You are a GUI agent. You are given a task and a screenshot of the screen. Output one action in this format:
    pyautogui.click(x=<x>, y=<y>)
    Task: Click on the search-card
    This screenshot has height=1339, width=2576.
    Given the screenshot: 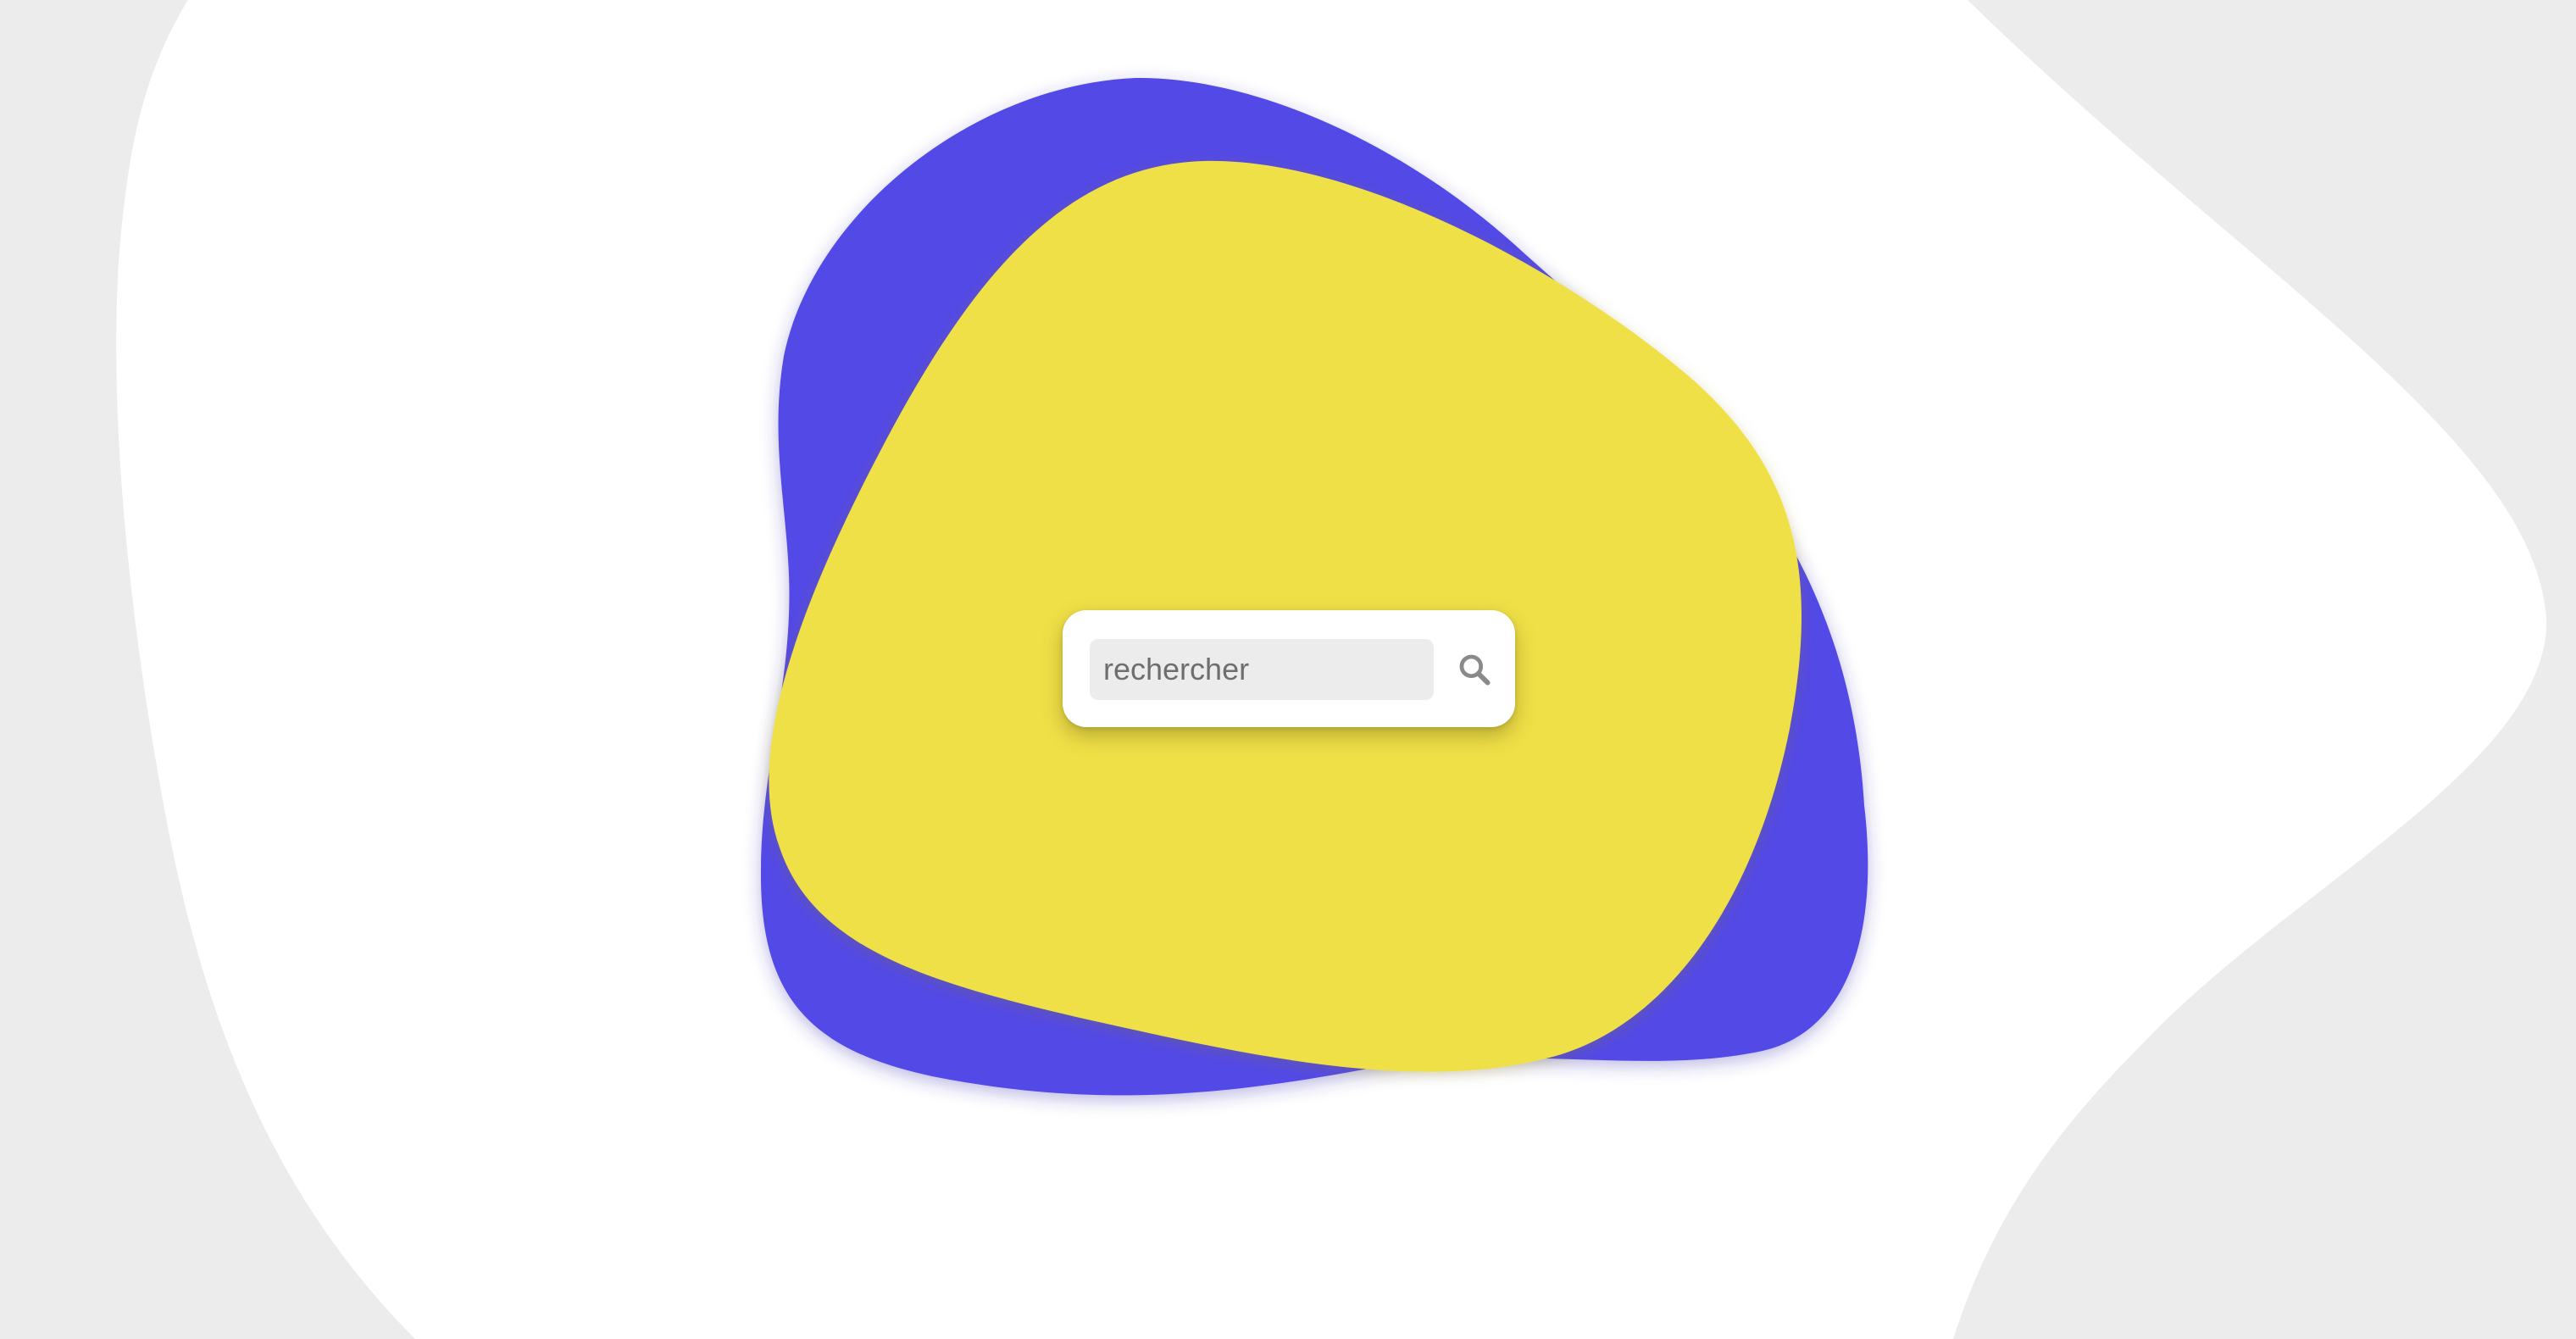 What is the action you would take?
    pyautogui.click(x=1289, y=668)
    